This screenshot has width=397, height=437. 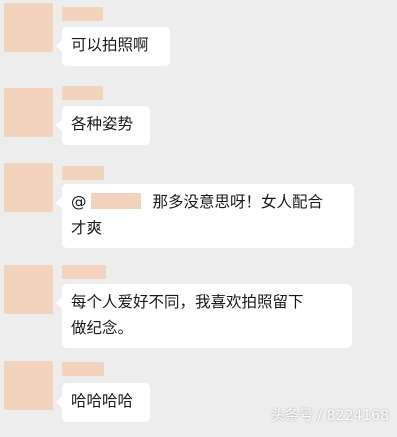 I want to click on message-text: 各种姿势, so click(x=102, y=124).